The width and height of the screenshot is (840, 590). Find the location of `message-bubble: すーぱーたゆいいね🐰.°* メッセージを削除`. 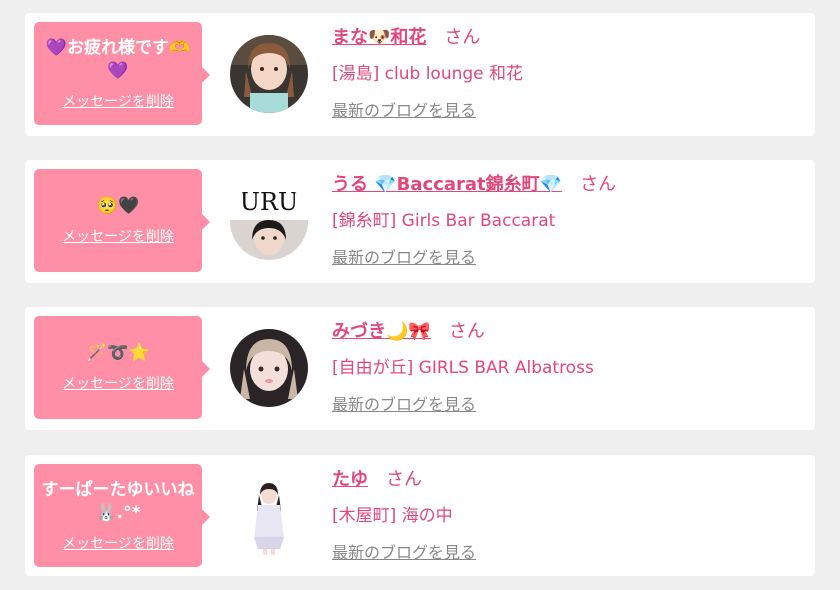

message-bubble: すーぱーたゆいいね🐰.°* メッセージを削除 is located at coordinates (122, 515).